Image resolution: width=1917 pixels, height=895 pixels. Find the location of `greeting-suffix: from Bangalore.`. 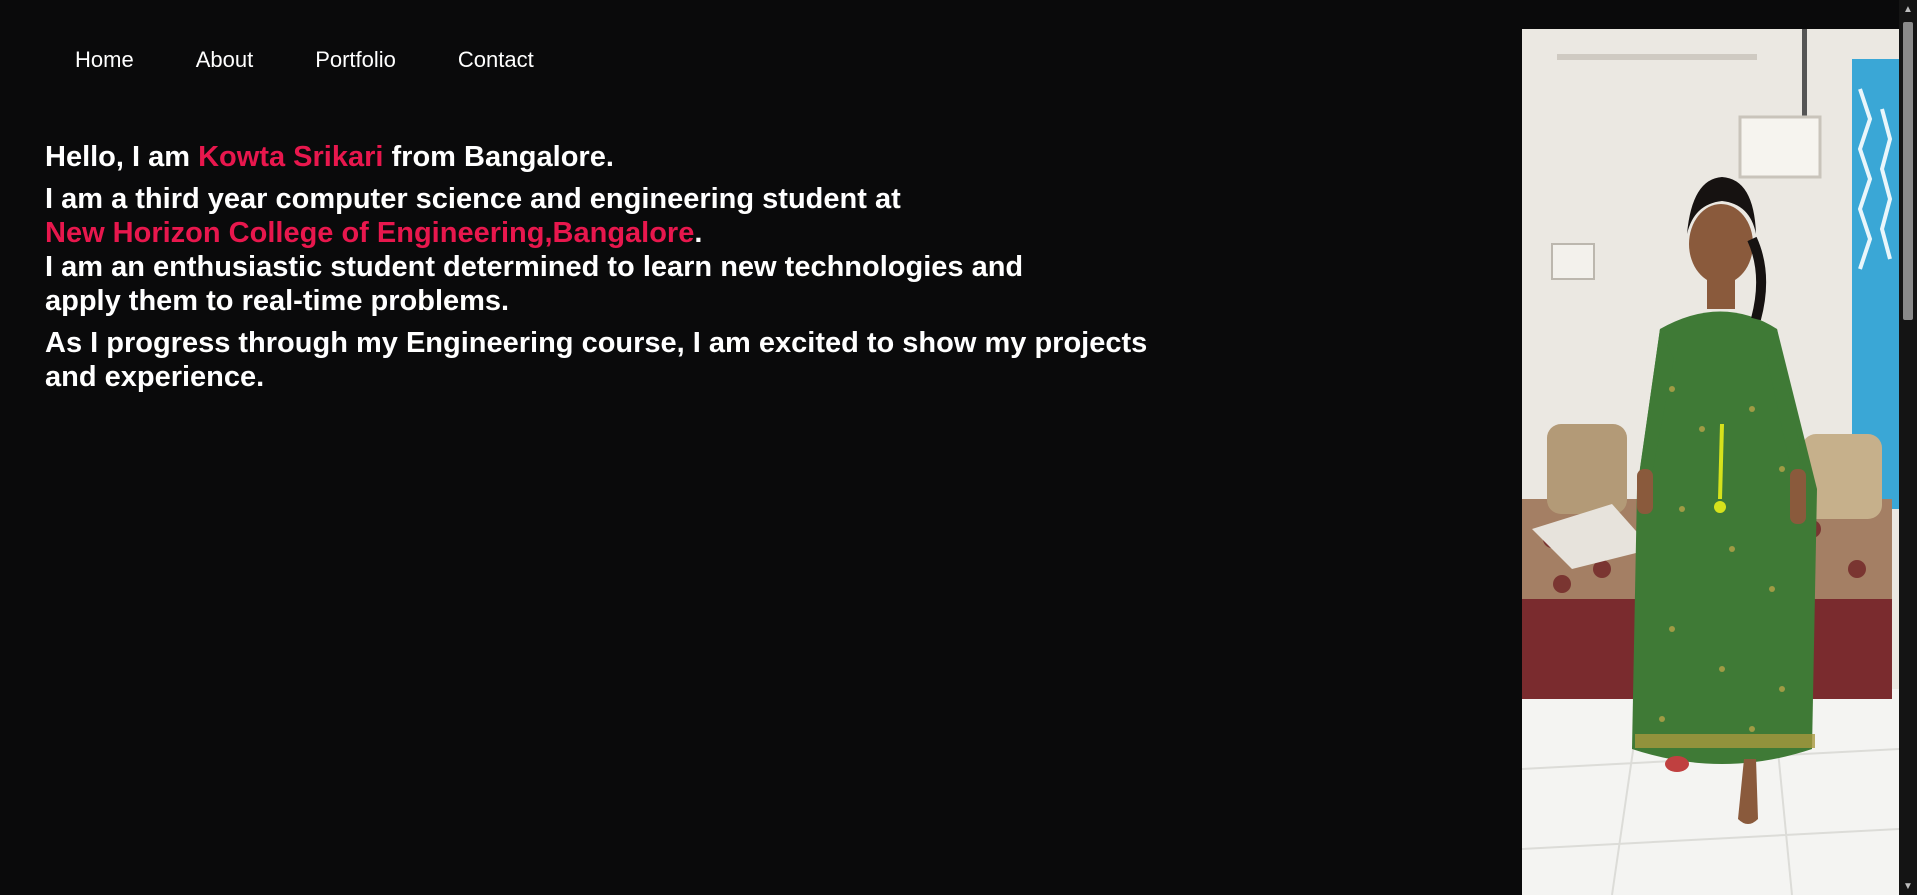

greeting-suffix: from Bangalore. is located at coordinates (498, 157).